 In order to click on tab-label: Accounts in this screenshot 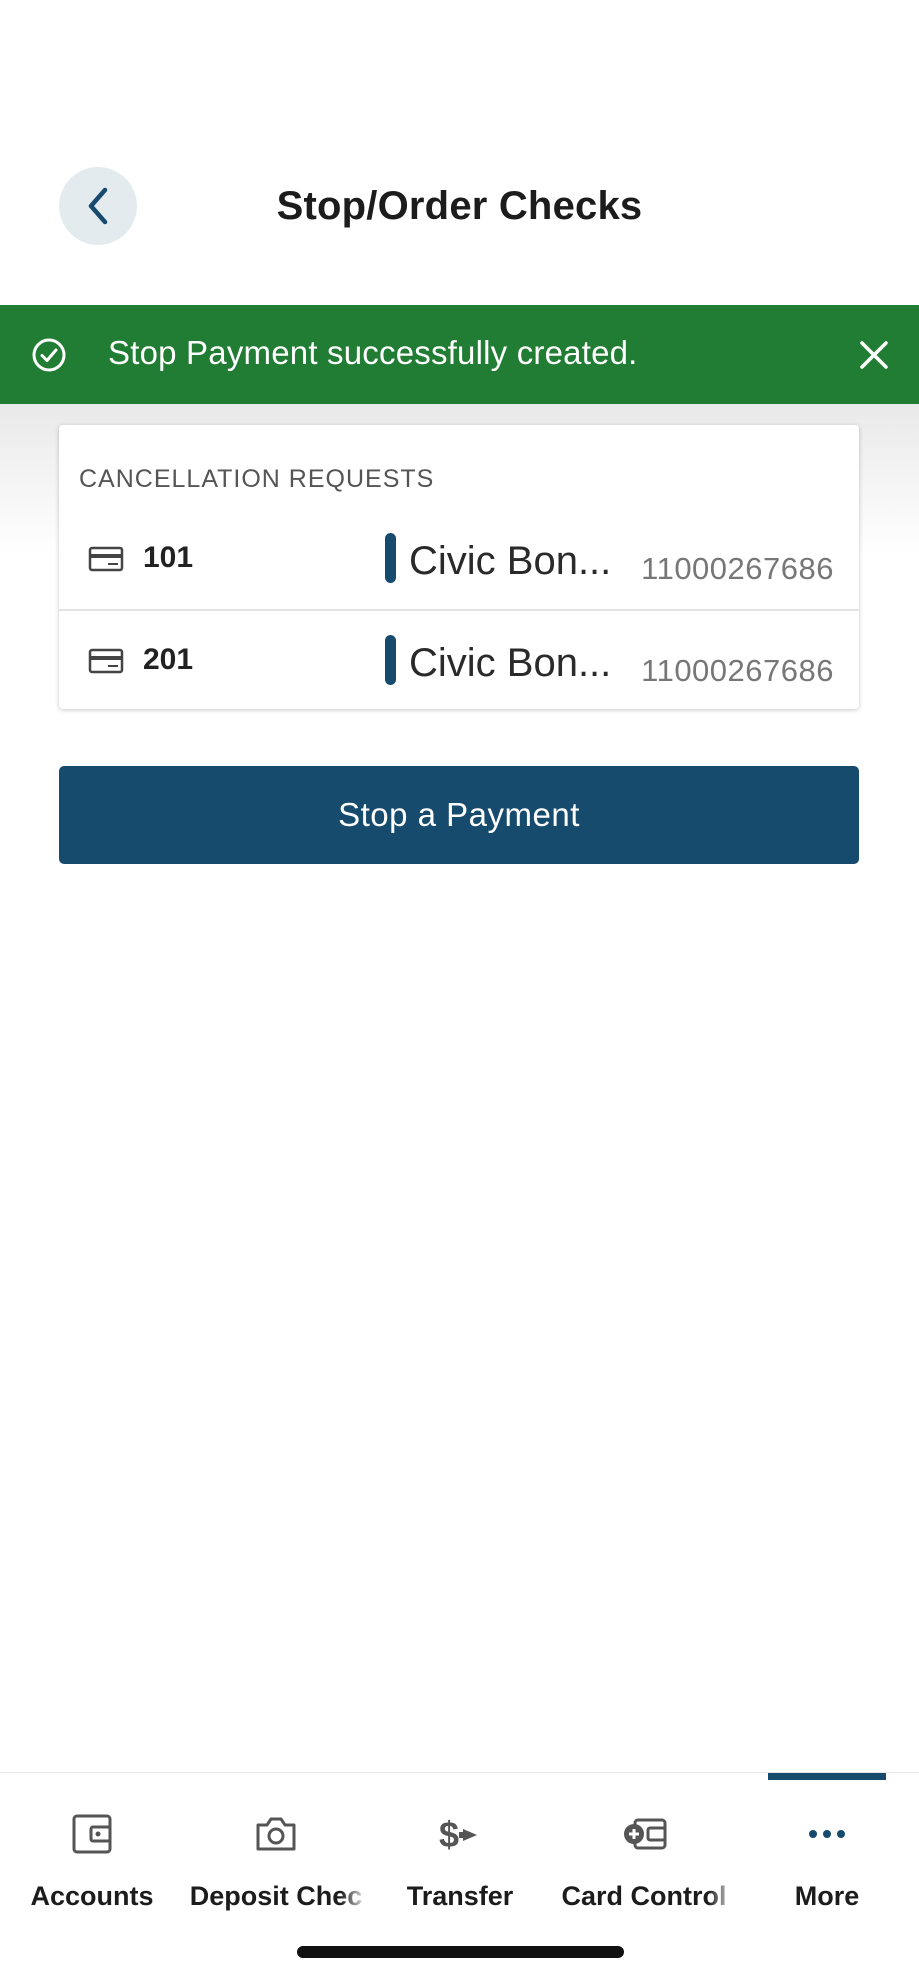, I will do `click(92, 1896)`.